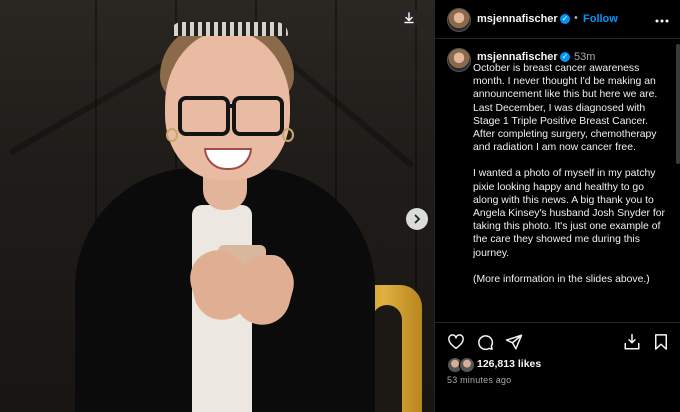  What do you see at coordinates (459, 20) in the screenshot?
I see `author-avatar` at bounding box center [459, 20].